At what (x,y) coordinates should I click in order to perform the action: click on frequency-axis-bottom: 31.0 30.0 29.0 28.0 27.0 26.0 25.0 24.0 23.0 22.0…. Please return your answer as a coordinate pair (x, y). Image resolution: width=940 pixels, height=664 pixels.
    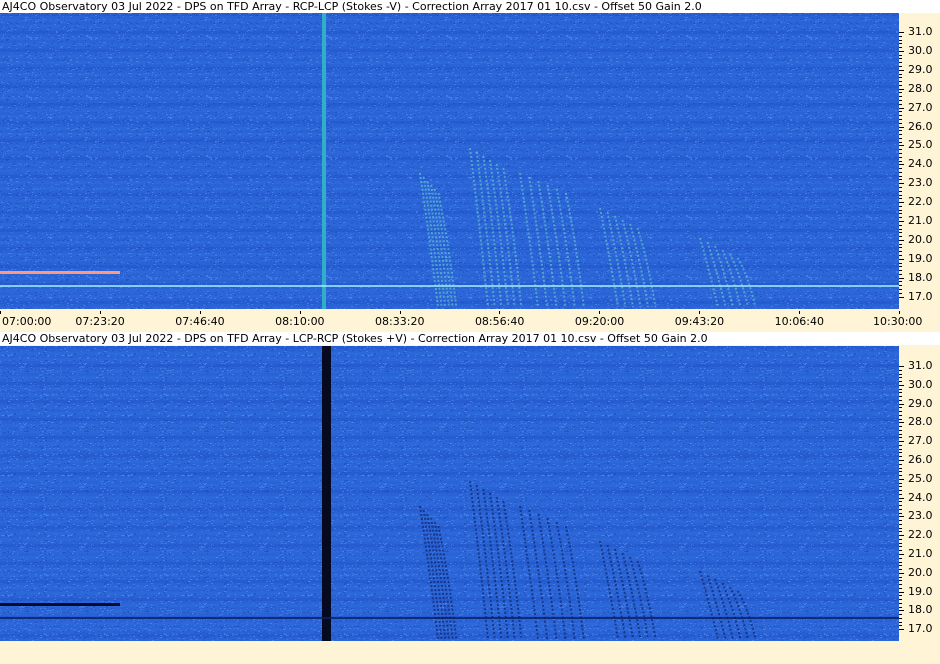
    Looking at the image, I should click on (919, 493).